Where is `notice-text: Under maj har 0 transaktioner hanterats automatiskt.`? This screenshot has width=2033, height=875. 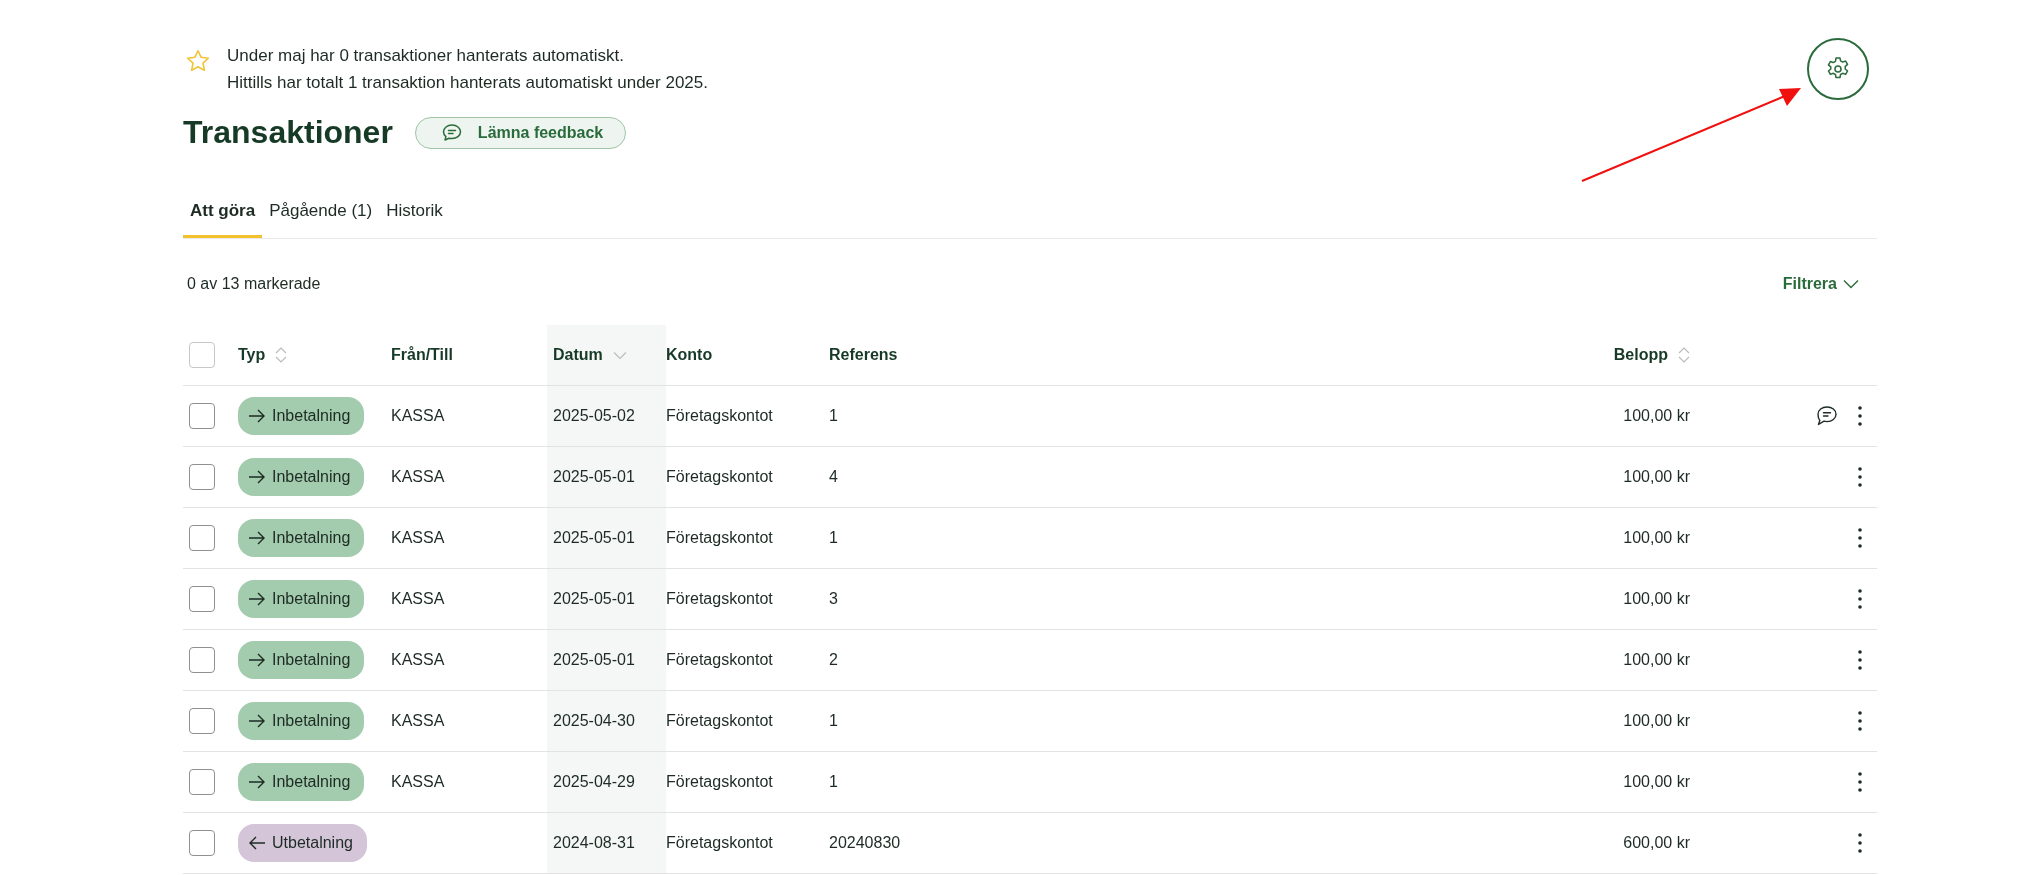
notice-text: Under maj har 0 transaktioner hanterats automatiskt. is located at coordinates (426, 56).